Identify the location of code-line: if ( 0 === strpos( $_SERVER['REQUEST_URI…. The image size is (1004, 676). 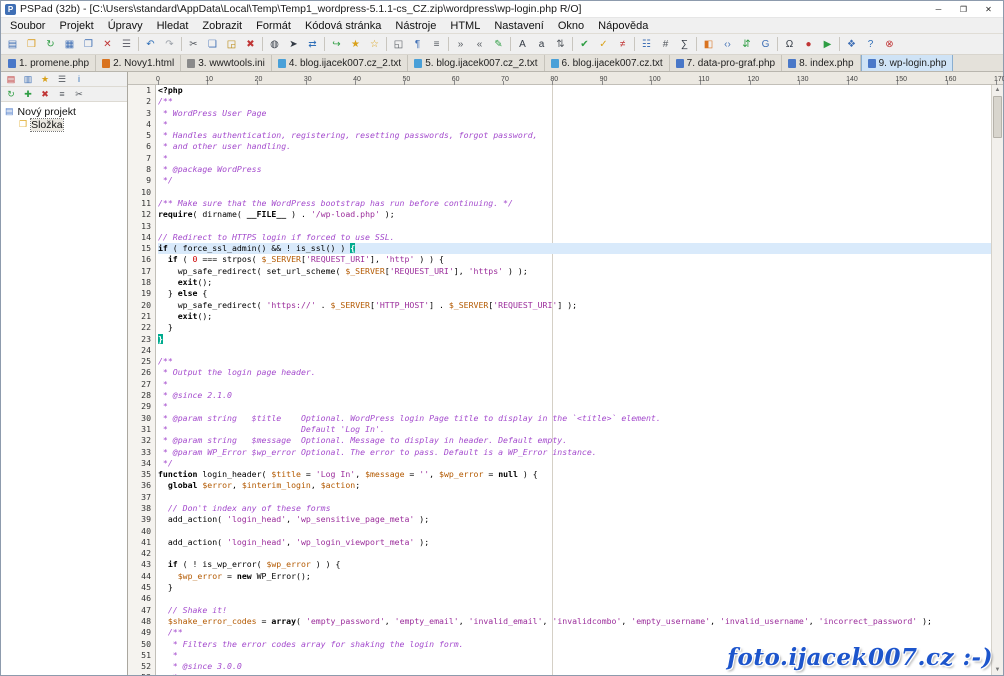
(574, 259).